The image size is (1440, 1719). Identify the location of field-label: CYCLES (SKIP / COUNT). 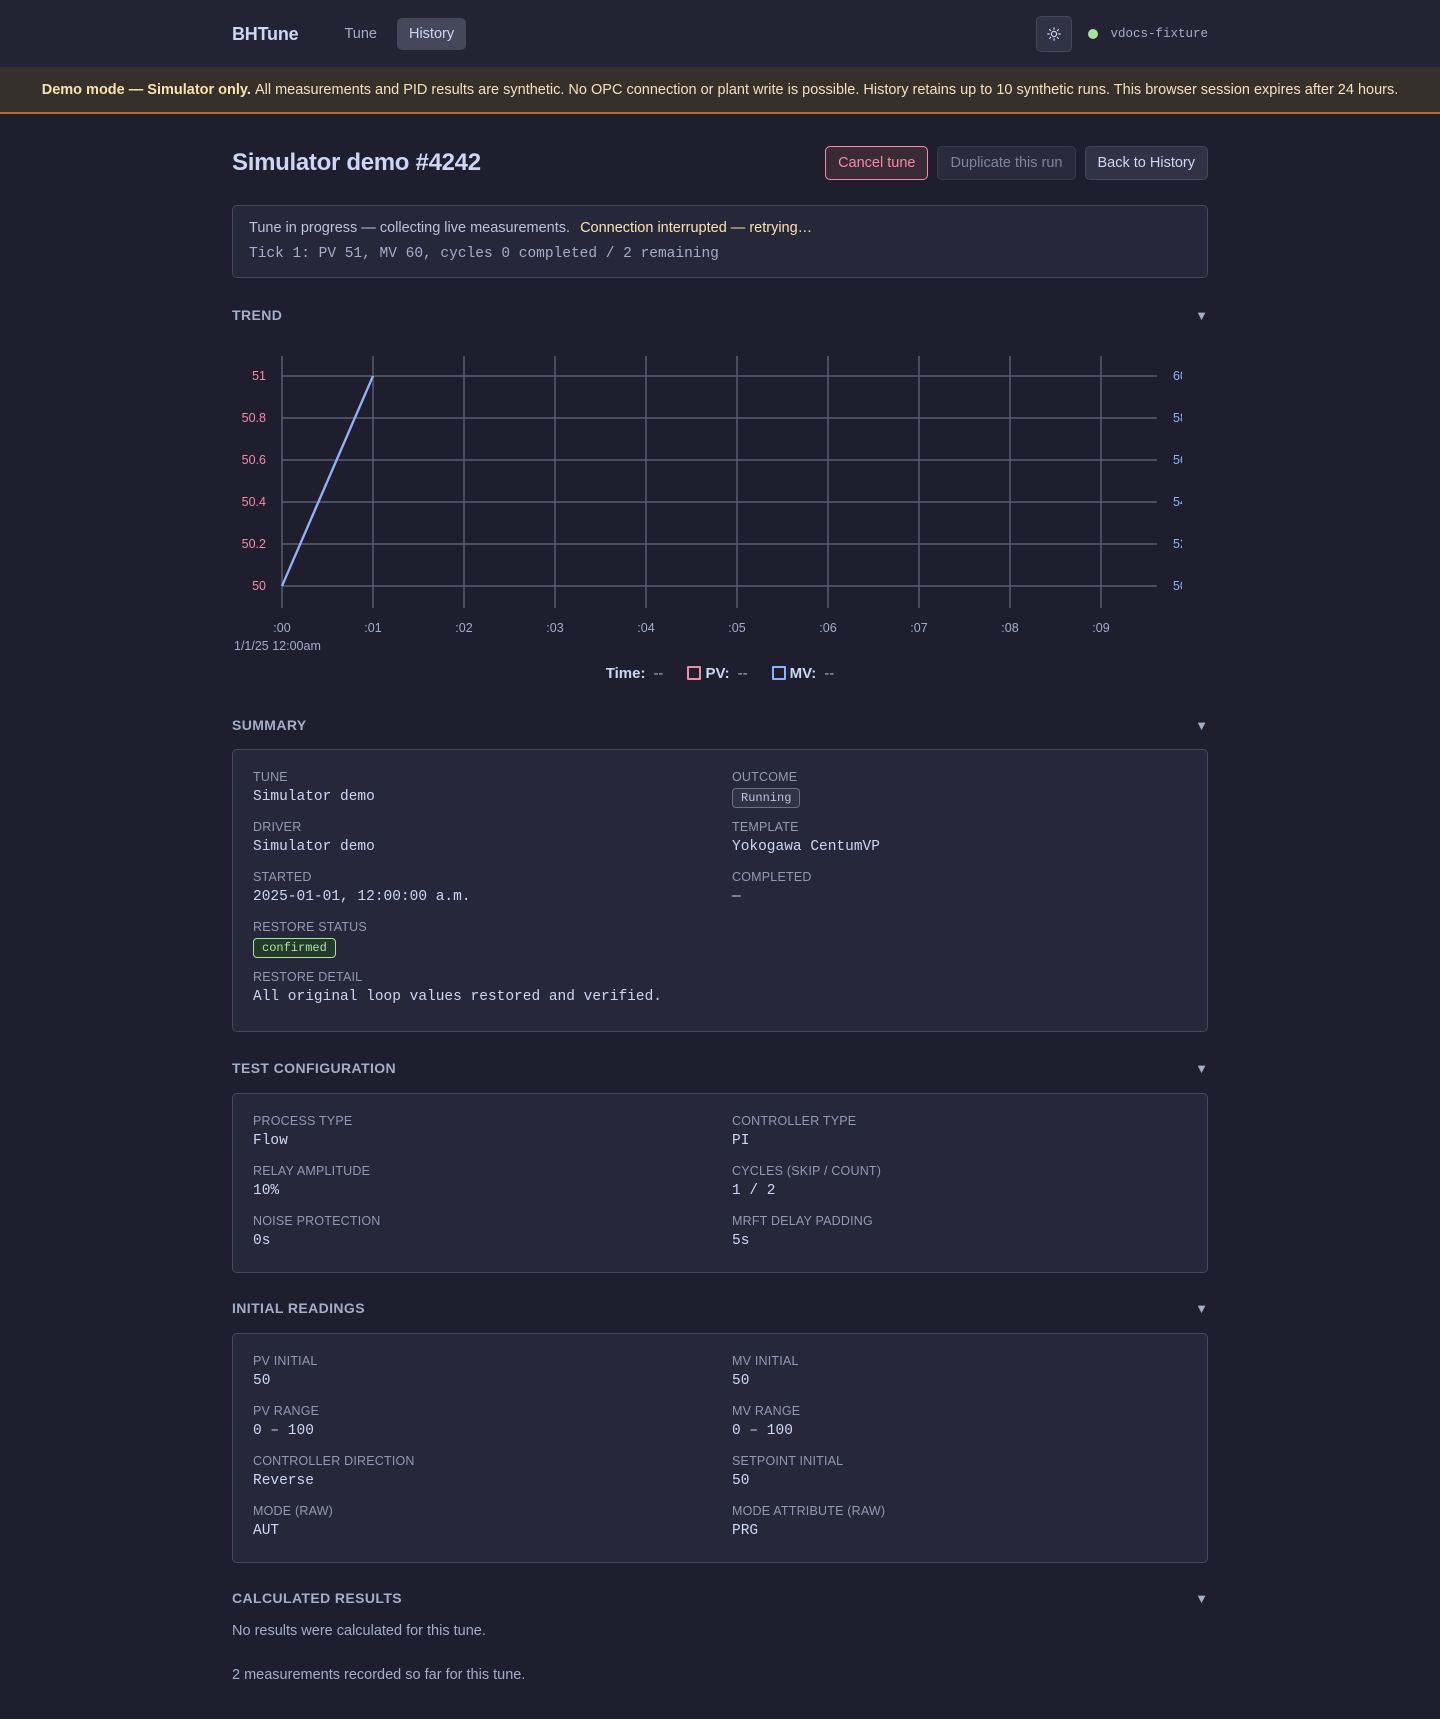
(807, 1171).